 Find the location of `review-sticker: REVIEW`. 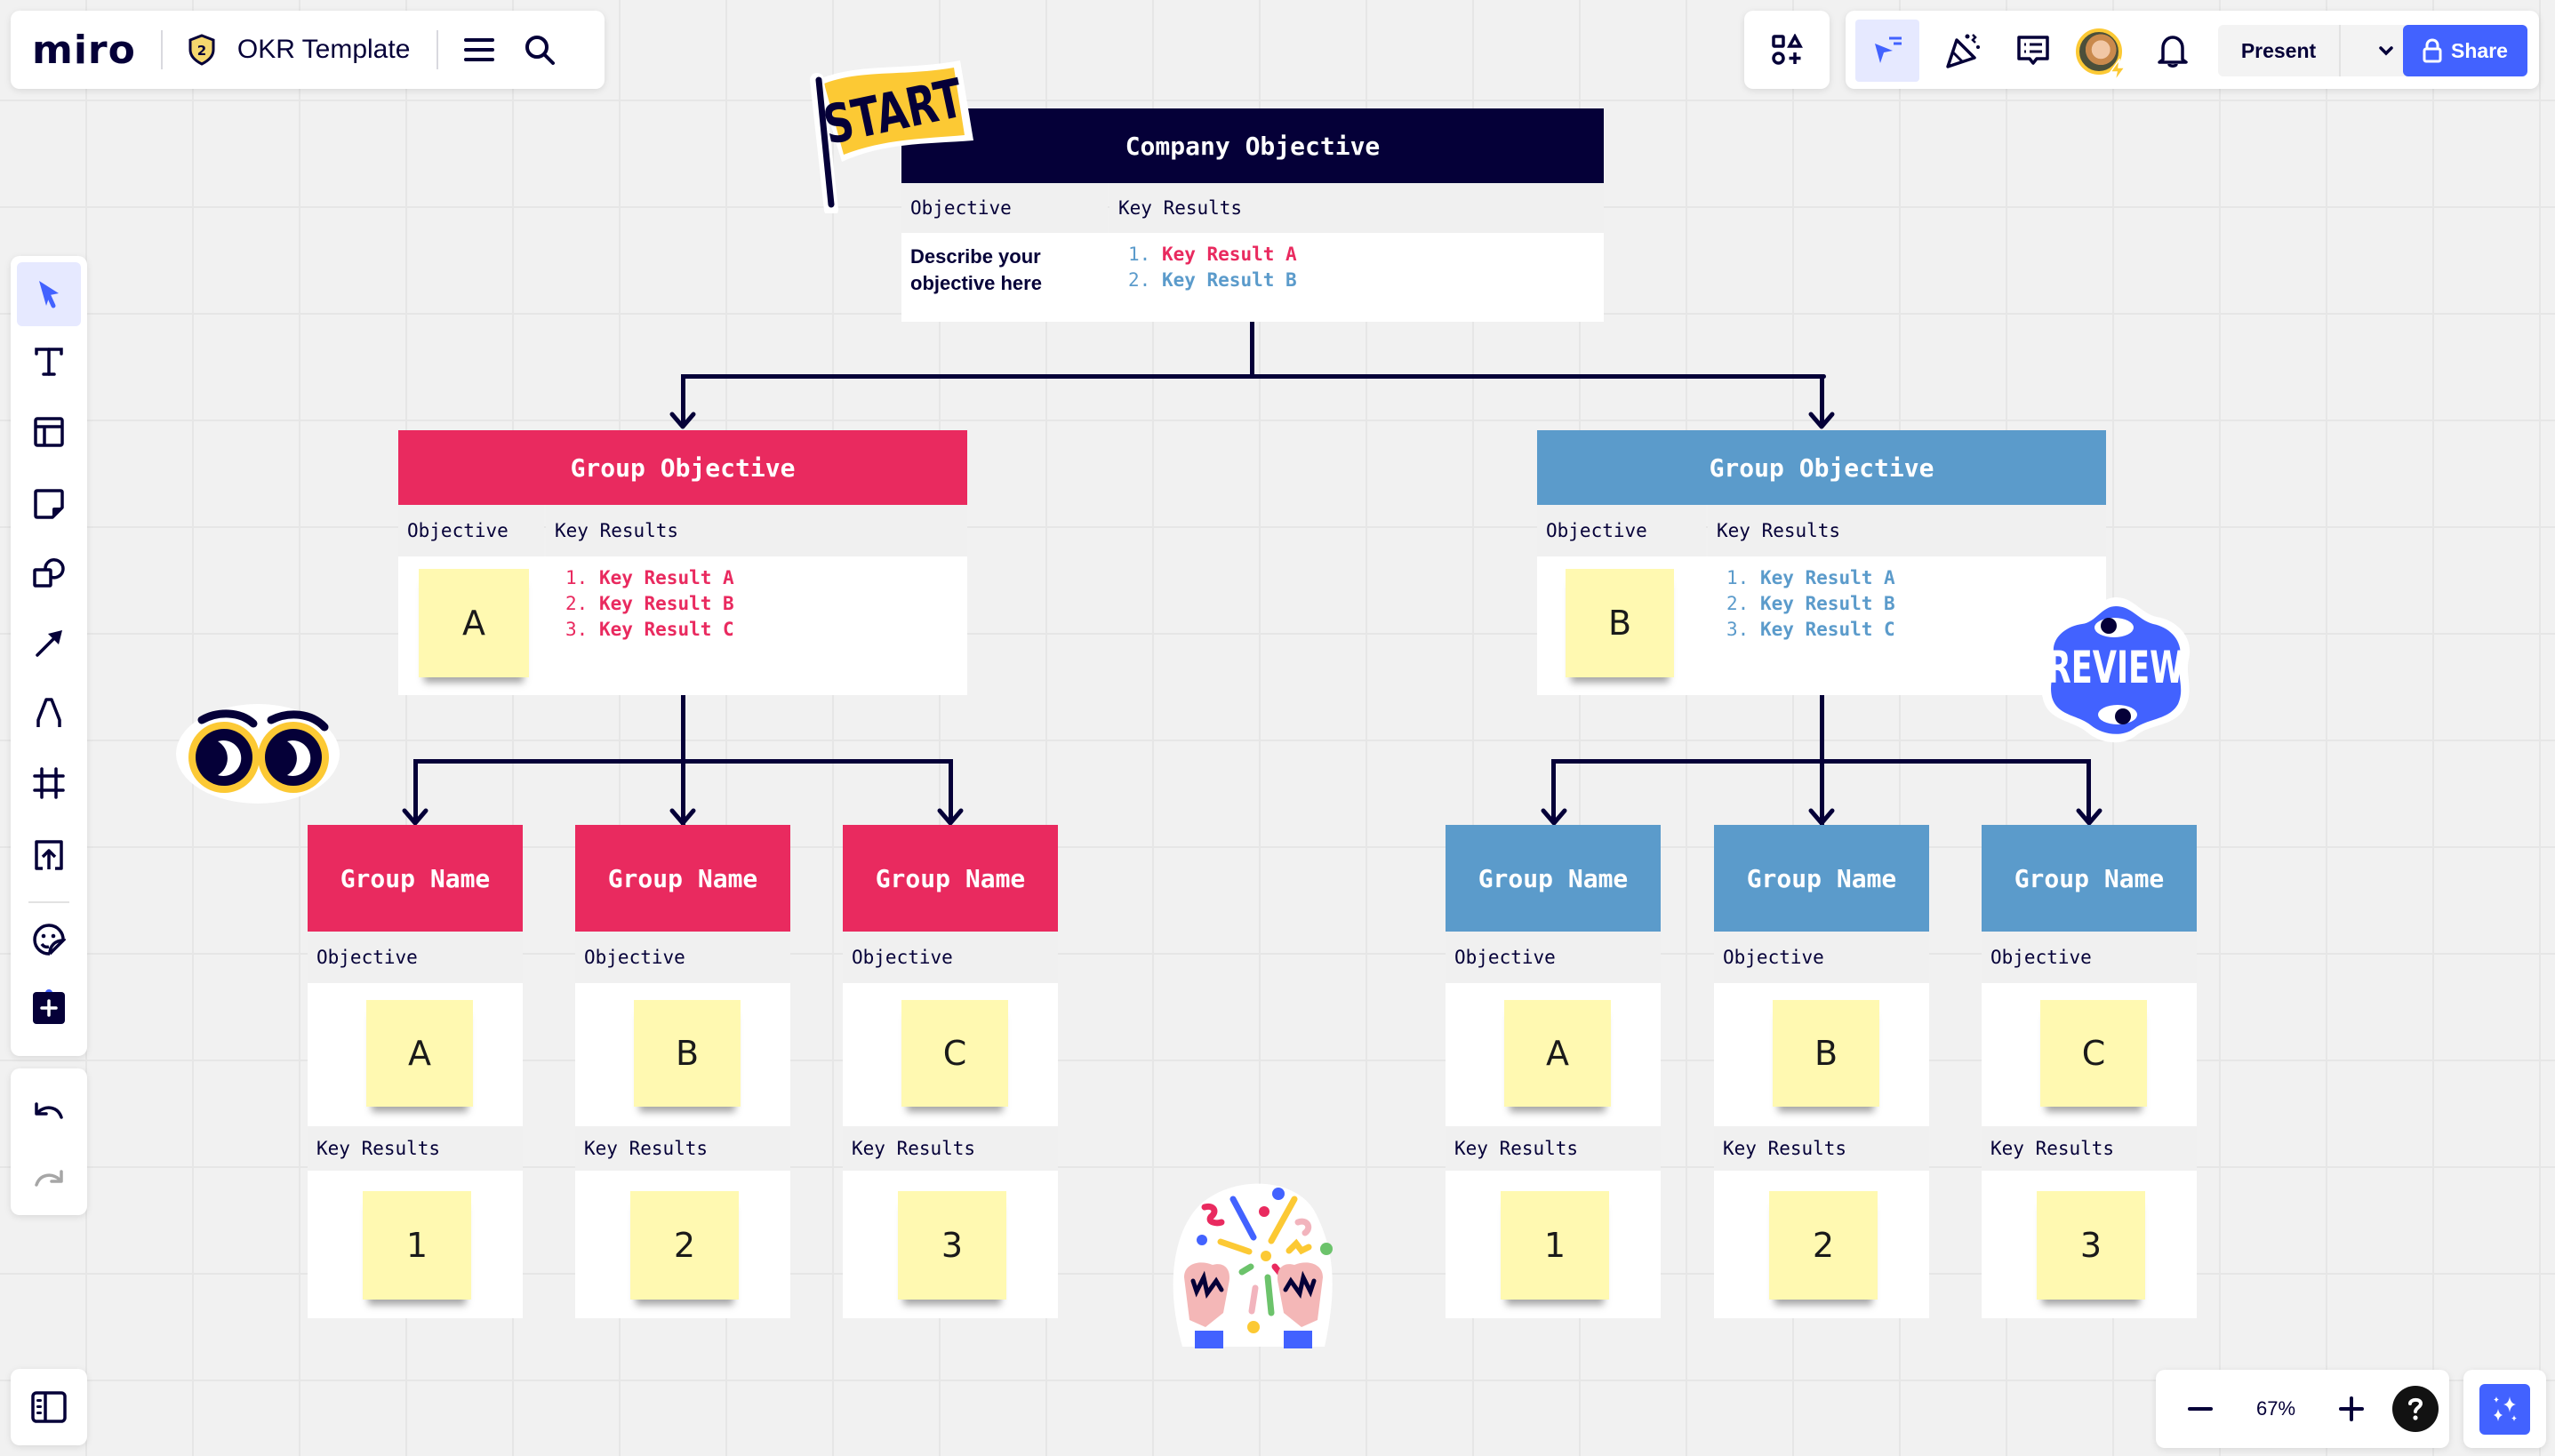

review-sticker: REVIEW is located at coordinates (2116, 669).